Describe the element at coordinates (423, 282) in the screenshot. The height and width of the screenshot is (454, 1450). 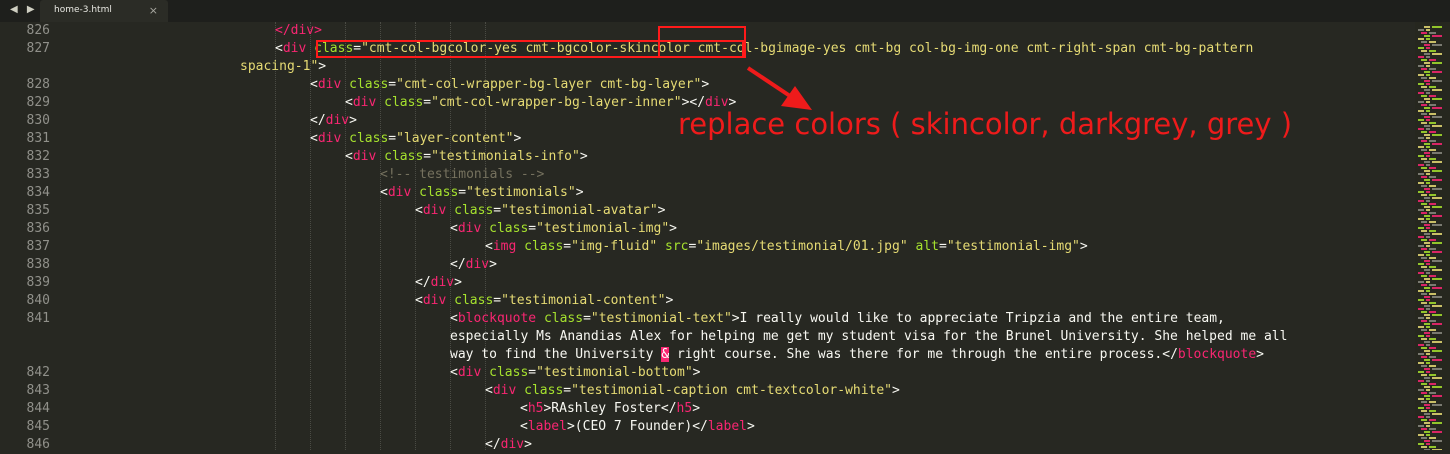
I see `code-token: </` at that location.